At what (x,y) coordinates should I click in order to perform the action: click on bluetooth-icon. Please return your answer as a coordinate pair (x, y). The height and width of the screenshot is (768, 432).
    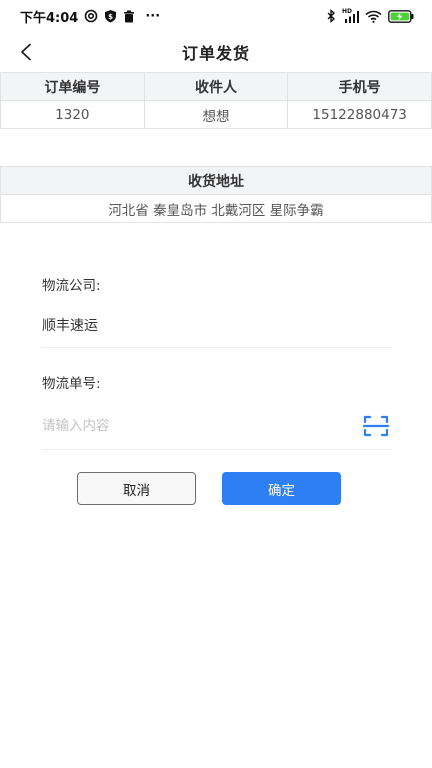
    Looking at the image, I should click on (331, 16).